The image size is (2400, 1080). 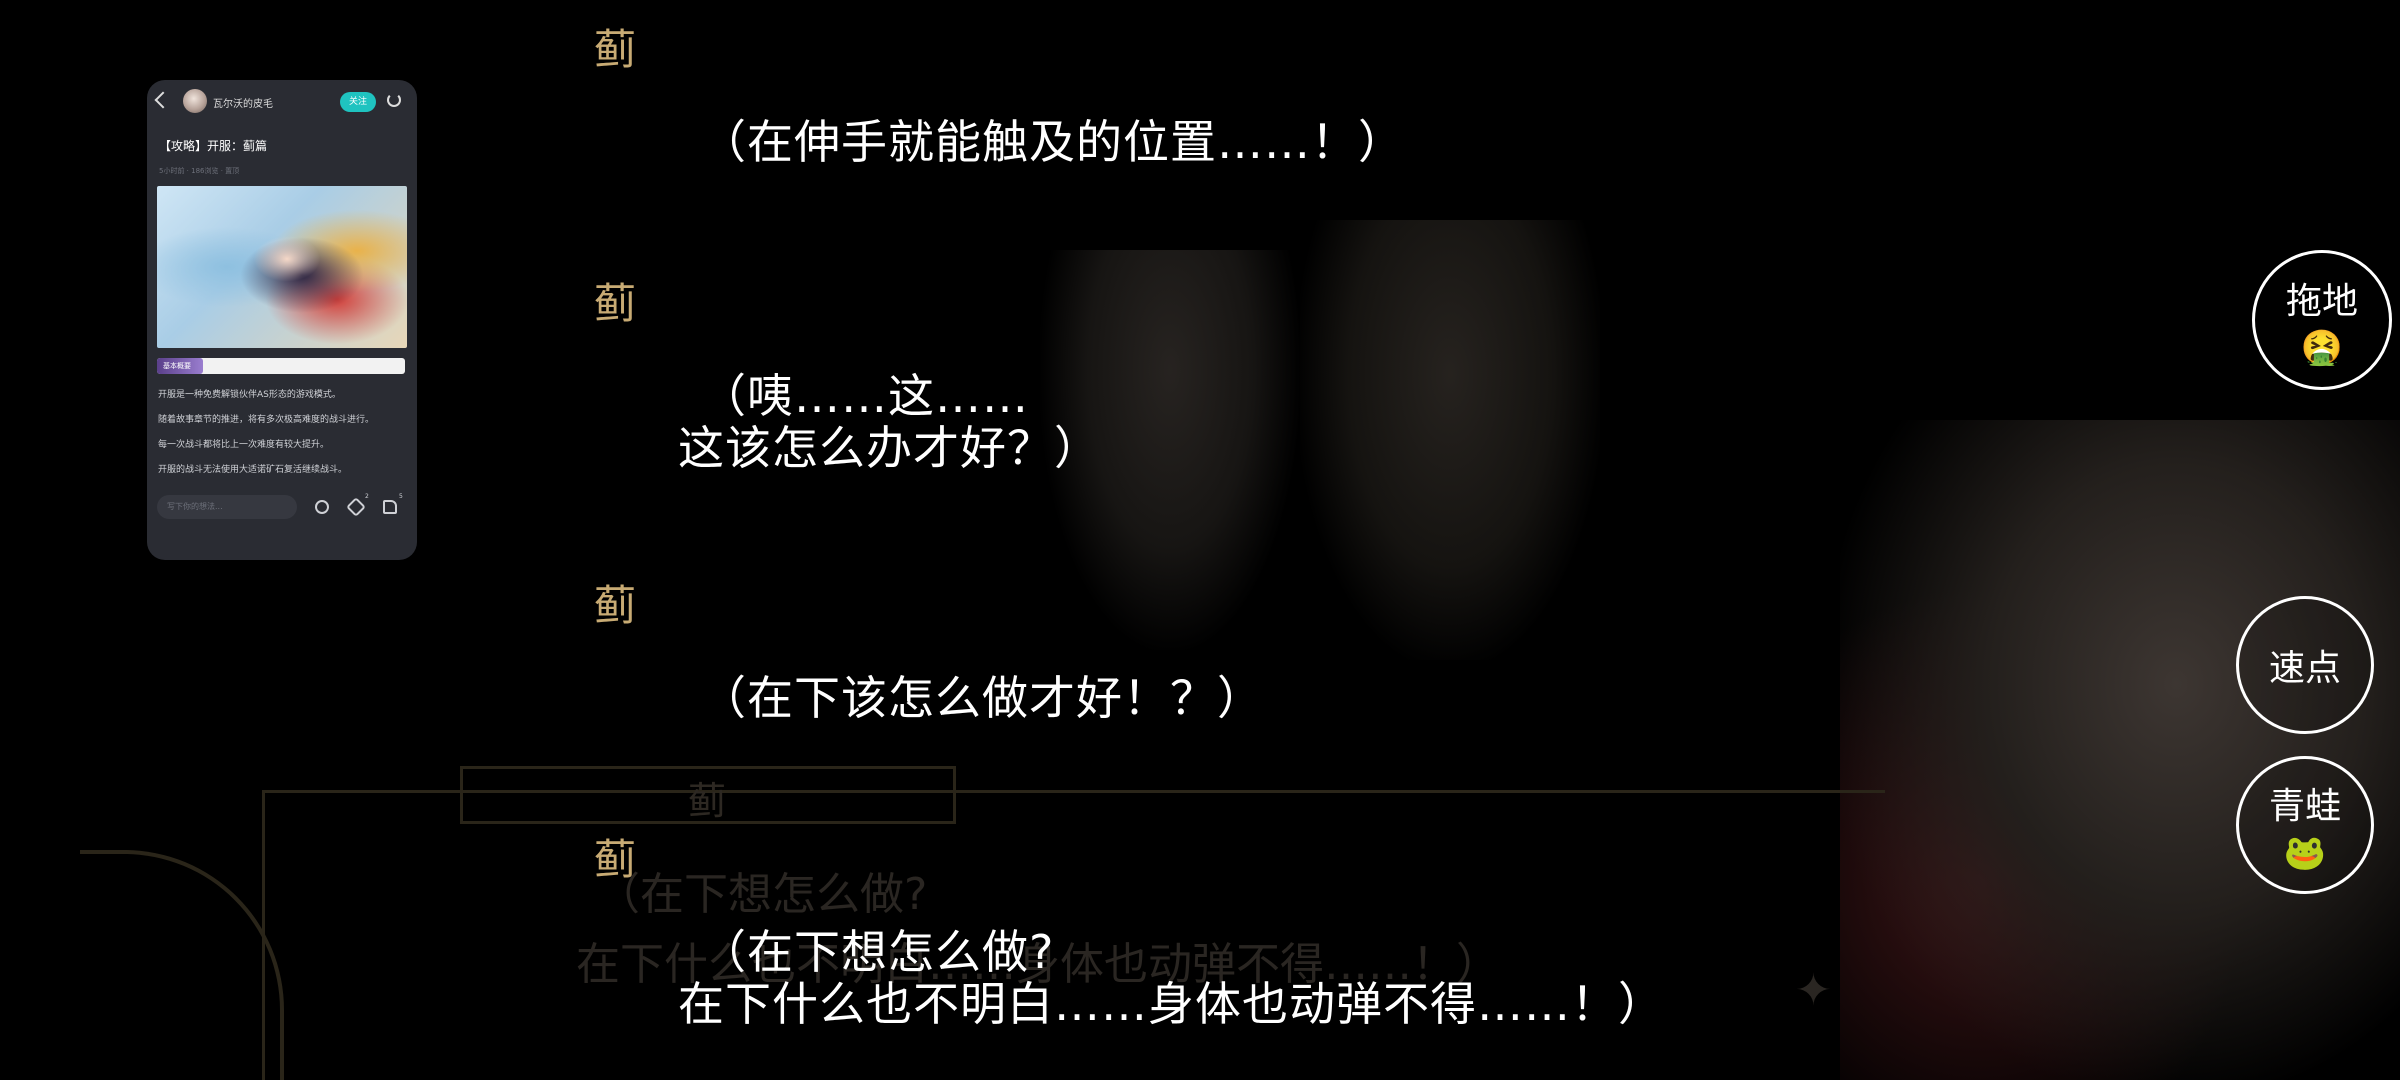 What do you see at coordinates (2321, 301) in the screenshot?
I see `mop-button-label: 拖地` at bounding box center [2321, 301].